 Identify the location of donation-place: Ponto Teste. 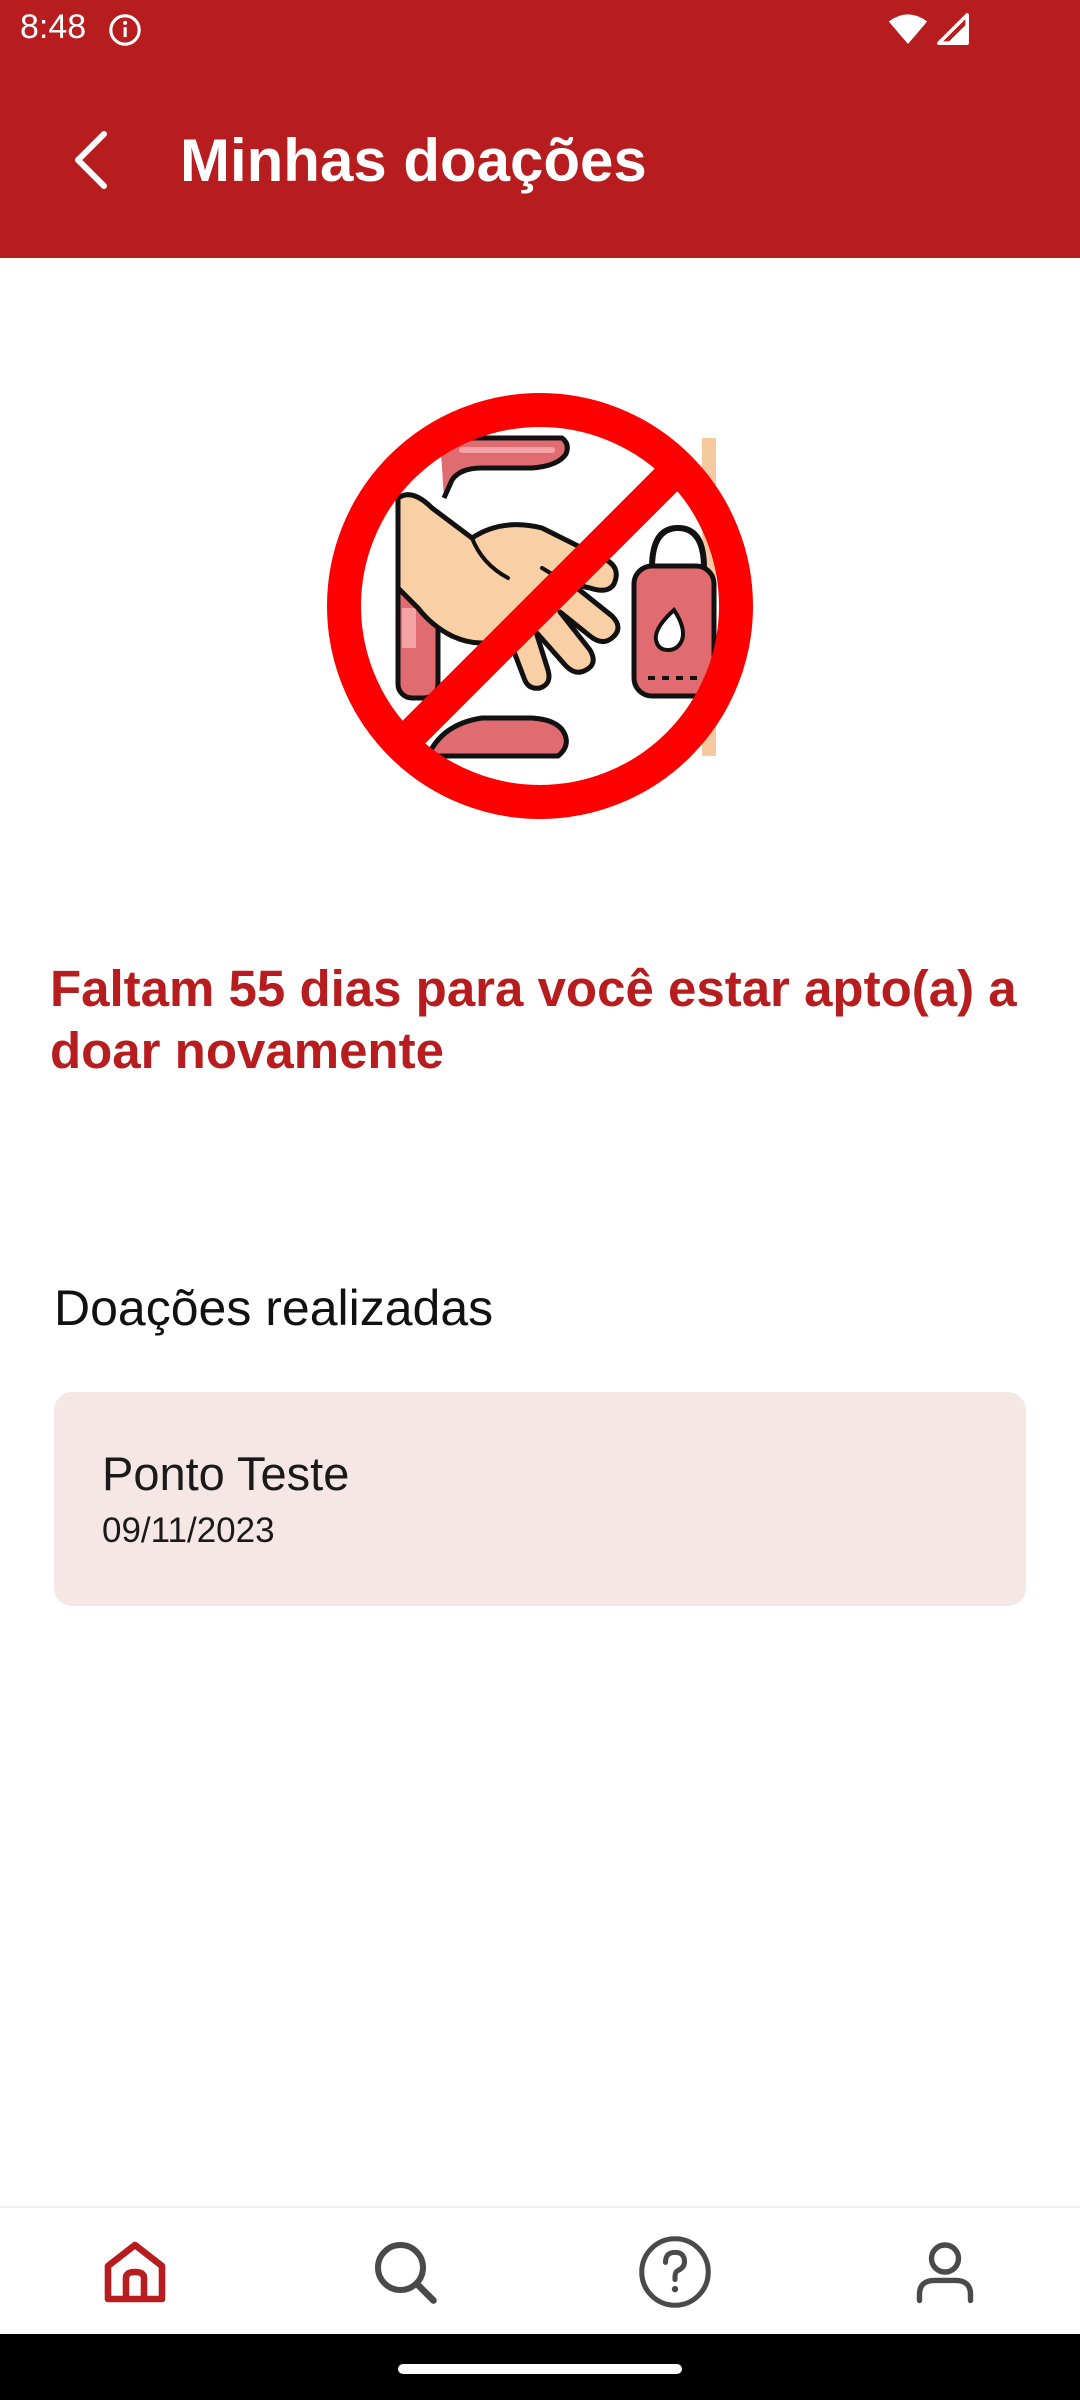
(226, 1473).